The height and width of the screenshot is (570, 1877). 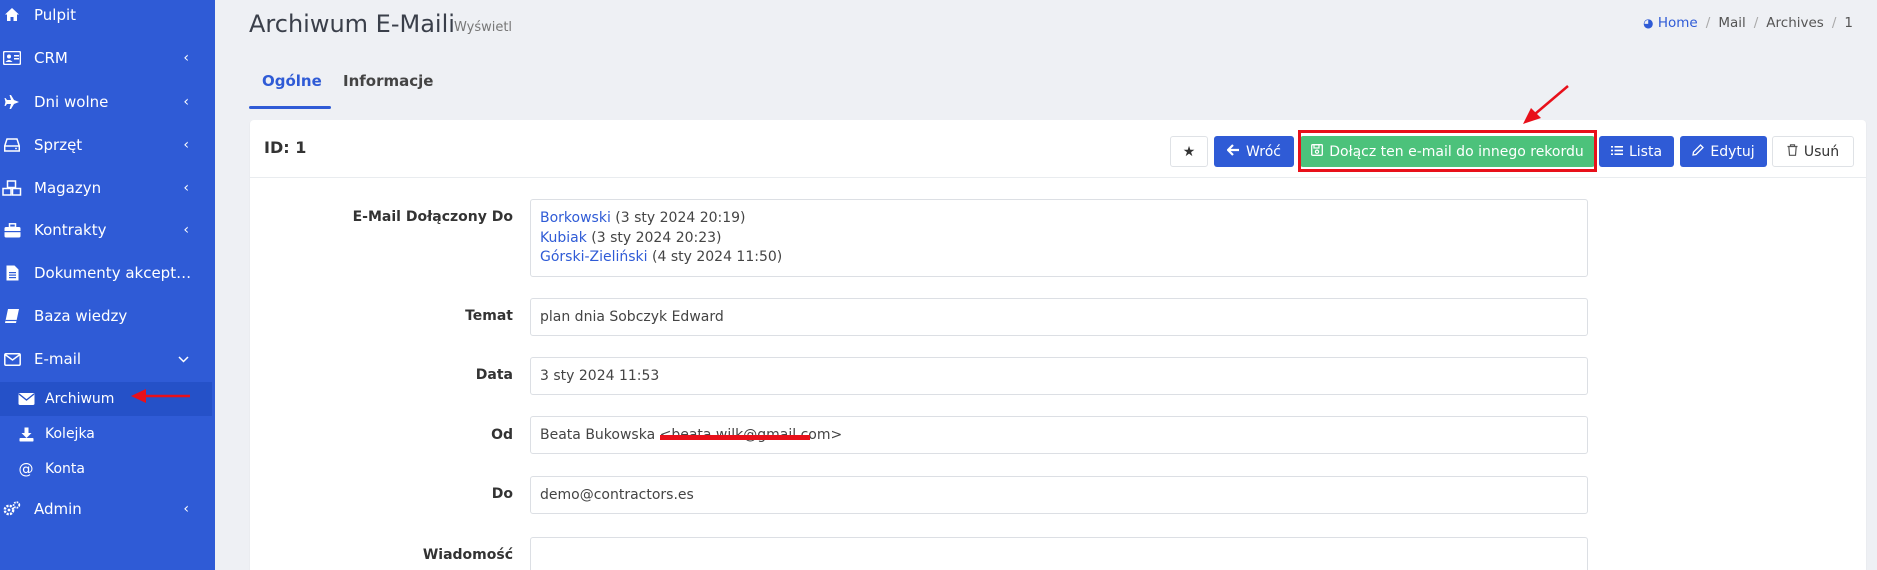 What do you see at coordinates (68, 188) in the screenshot?
I see `sidebar-item-label: Magazyn` at bounding box center [68, 188].